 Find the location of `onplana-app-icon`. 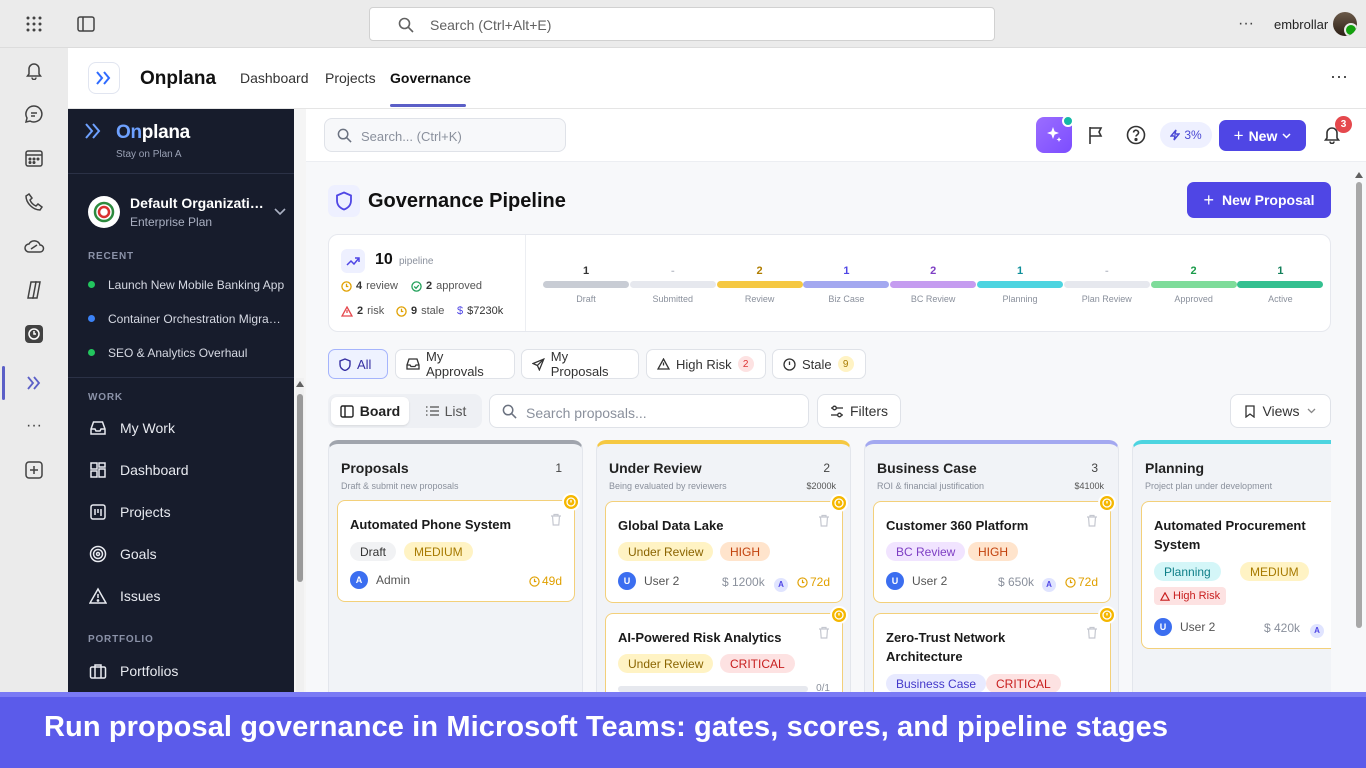

onplana-app-icon is located at coordinates (34, 383).